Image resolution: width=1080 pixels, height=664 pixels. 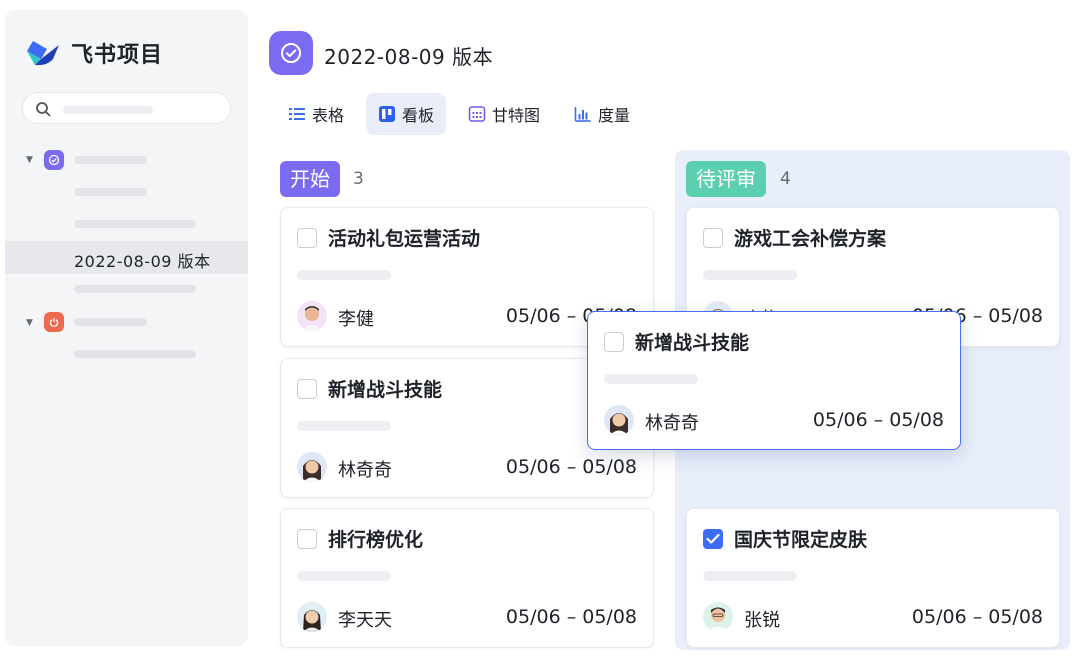 I want to click on task-owner: 李天天, so click(x=365, y=620).